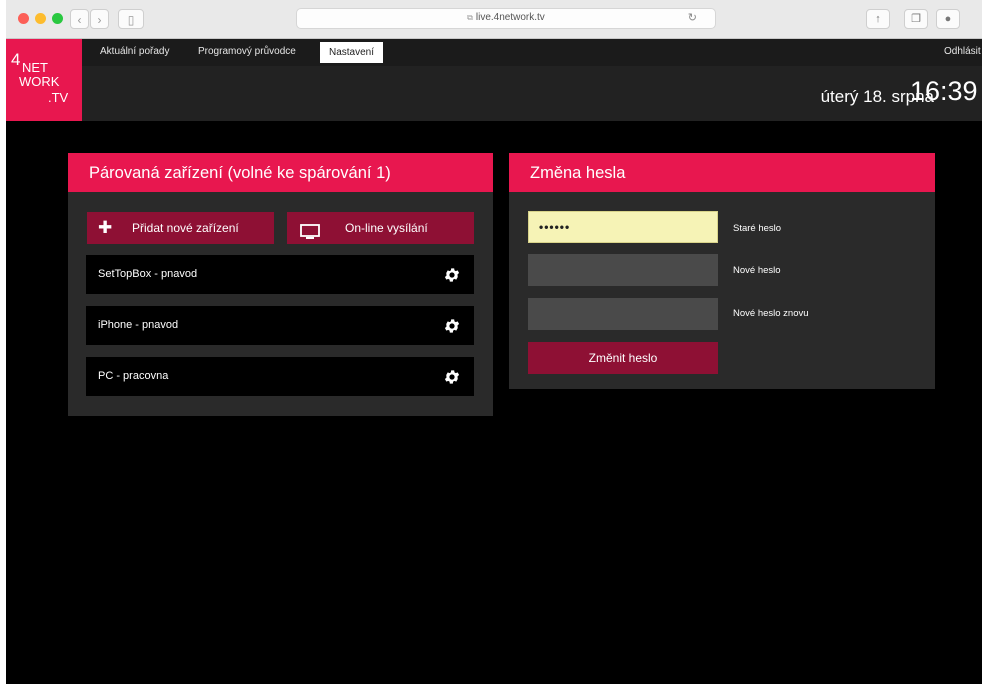  What do you see at coordinates (138, 325) in the screenshot?
I see `device-name: iPhone - pnavod` at bounding box center [138, 325].